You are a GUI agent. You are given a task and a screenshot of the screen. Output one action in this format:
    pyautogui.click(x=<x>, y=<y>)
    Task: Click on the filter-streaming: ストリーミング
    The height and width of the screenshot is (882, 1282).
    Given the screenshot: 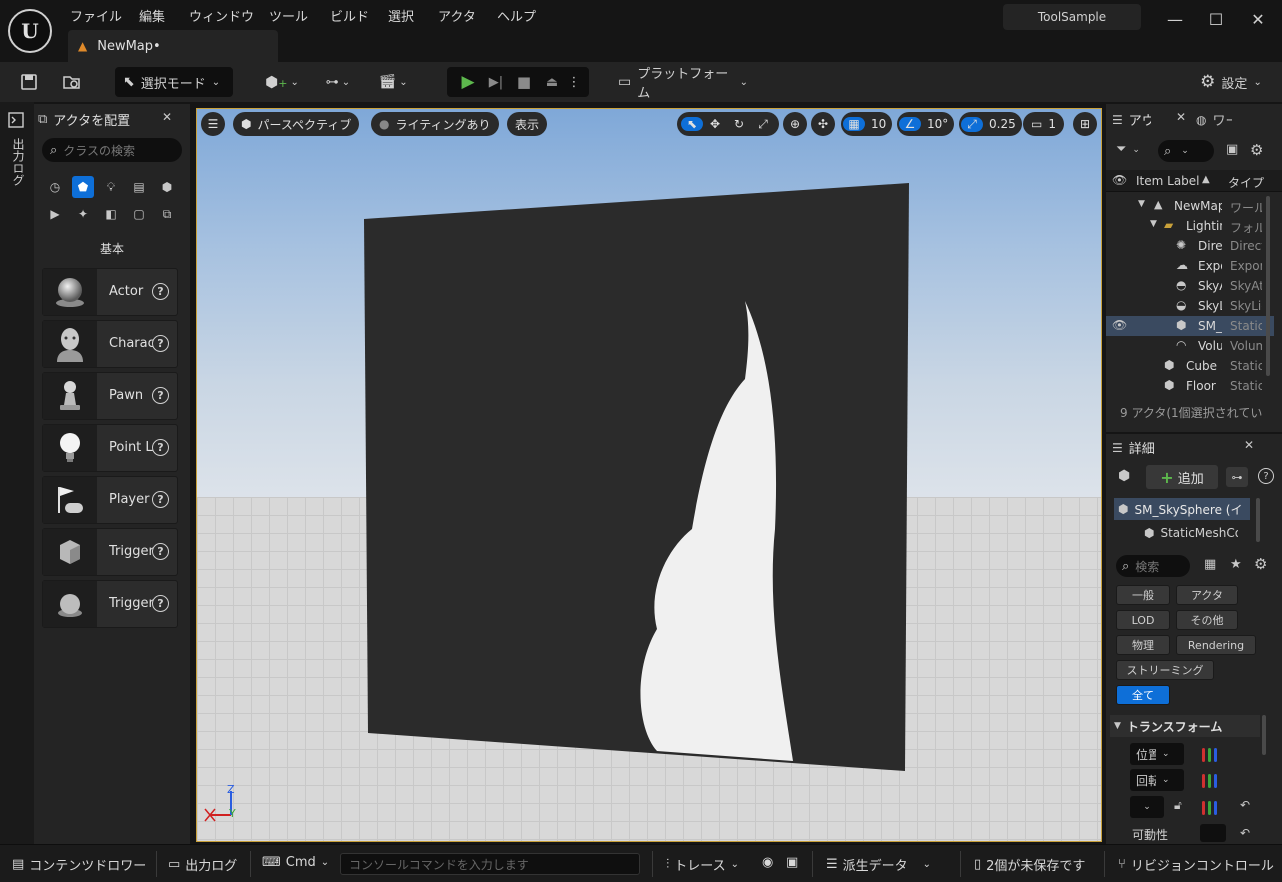 What is the action you would take?
    pyautogui.click(x=1165, y=670)
    